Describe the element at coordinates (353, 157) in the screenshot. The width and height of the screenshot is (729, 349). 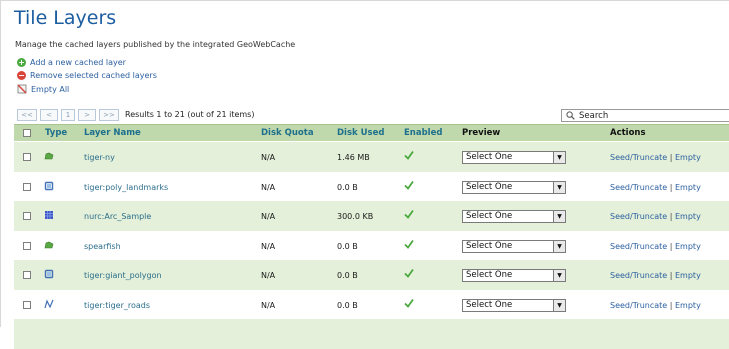
I see `disk-used: 1.46 MB` at that location.